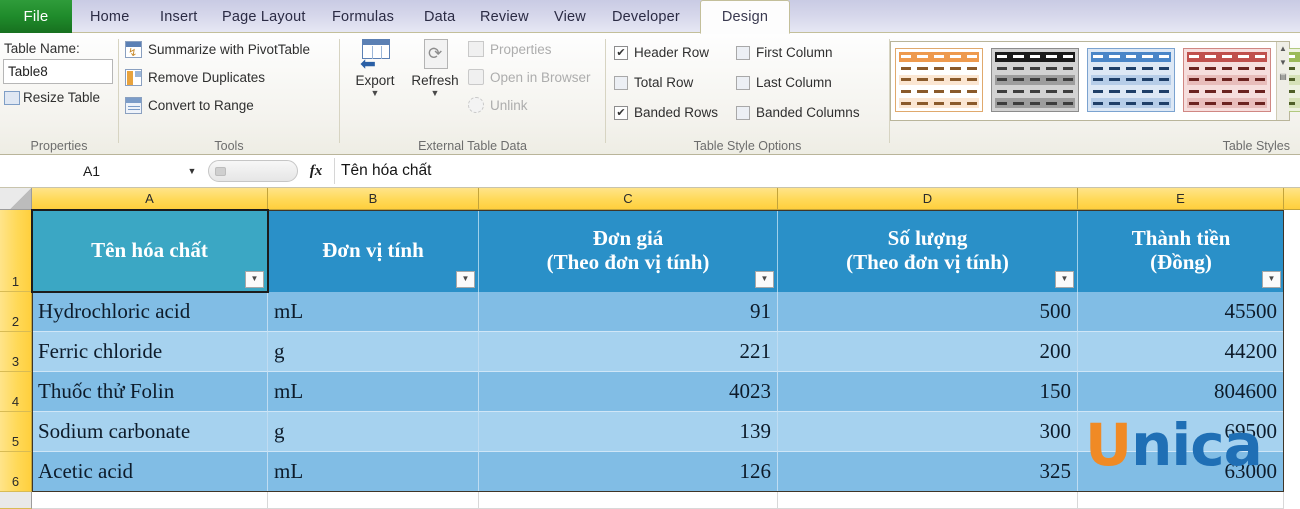  What do you see at coordinates (109, 16) in the screenshot?
I see `tab-home: Home` at bounding box center [109, 16].